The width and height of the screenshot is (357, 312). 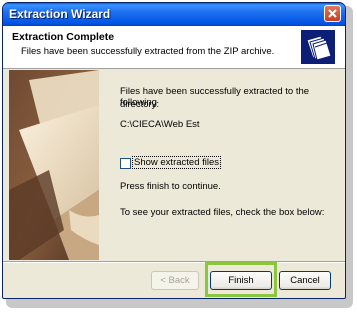 I want to click on folders-icon, so click(x=318, y=47).